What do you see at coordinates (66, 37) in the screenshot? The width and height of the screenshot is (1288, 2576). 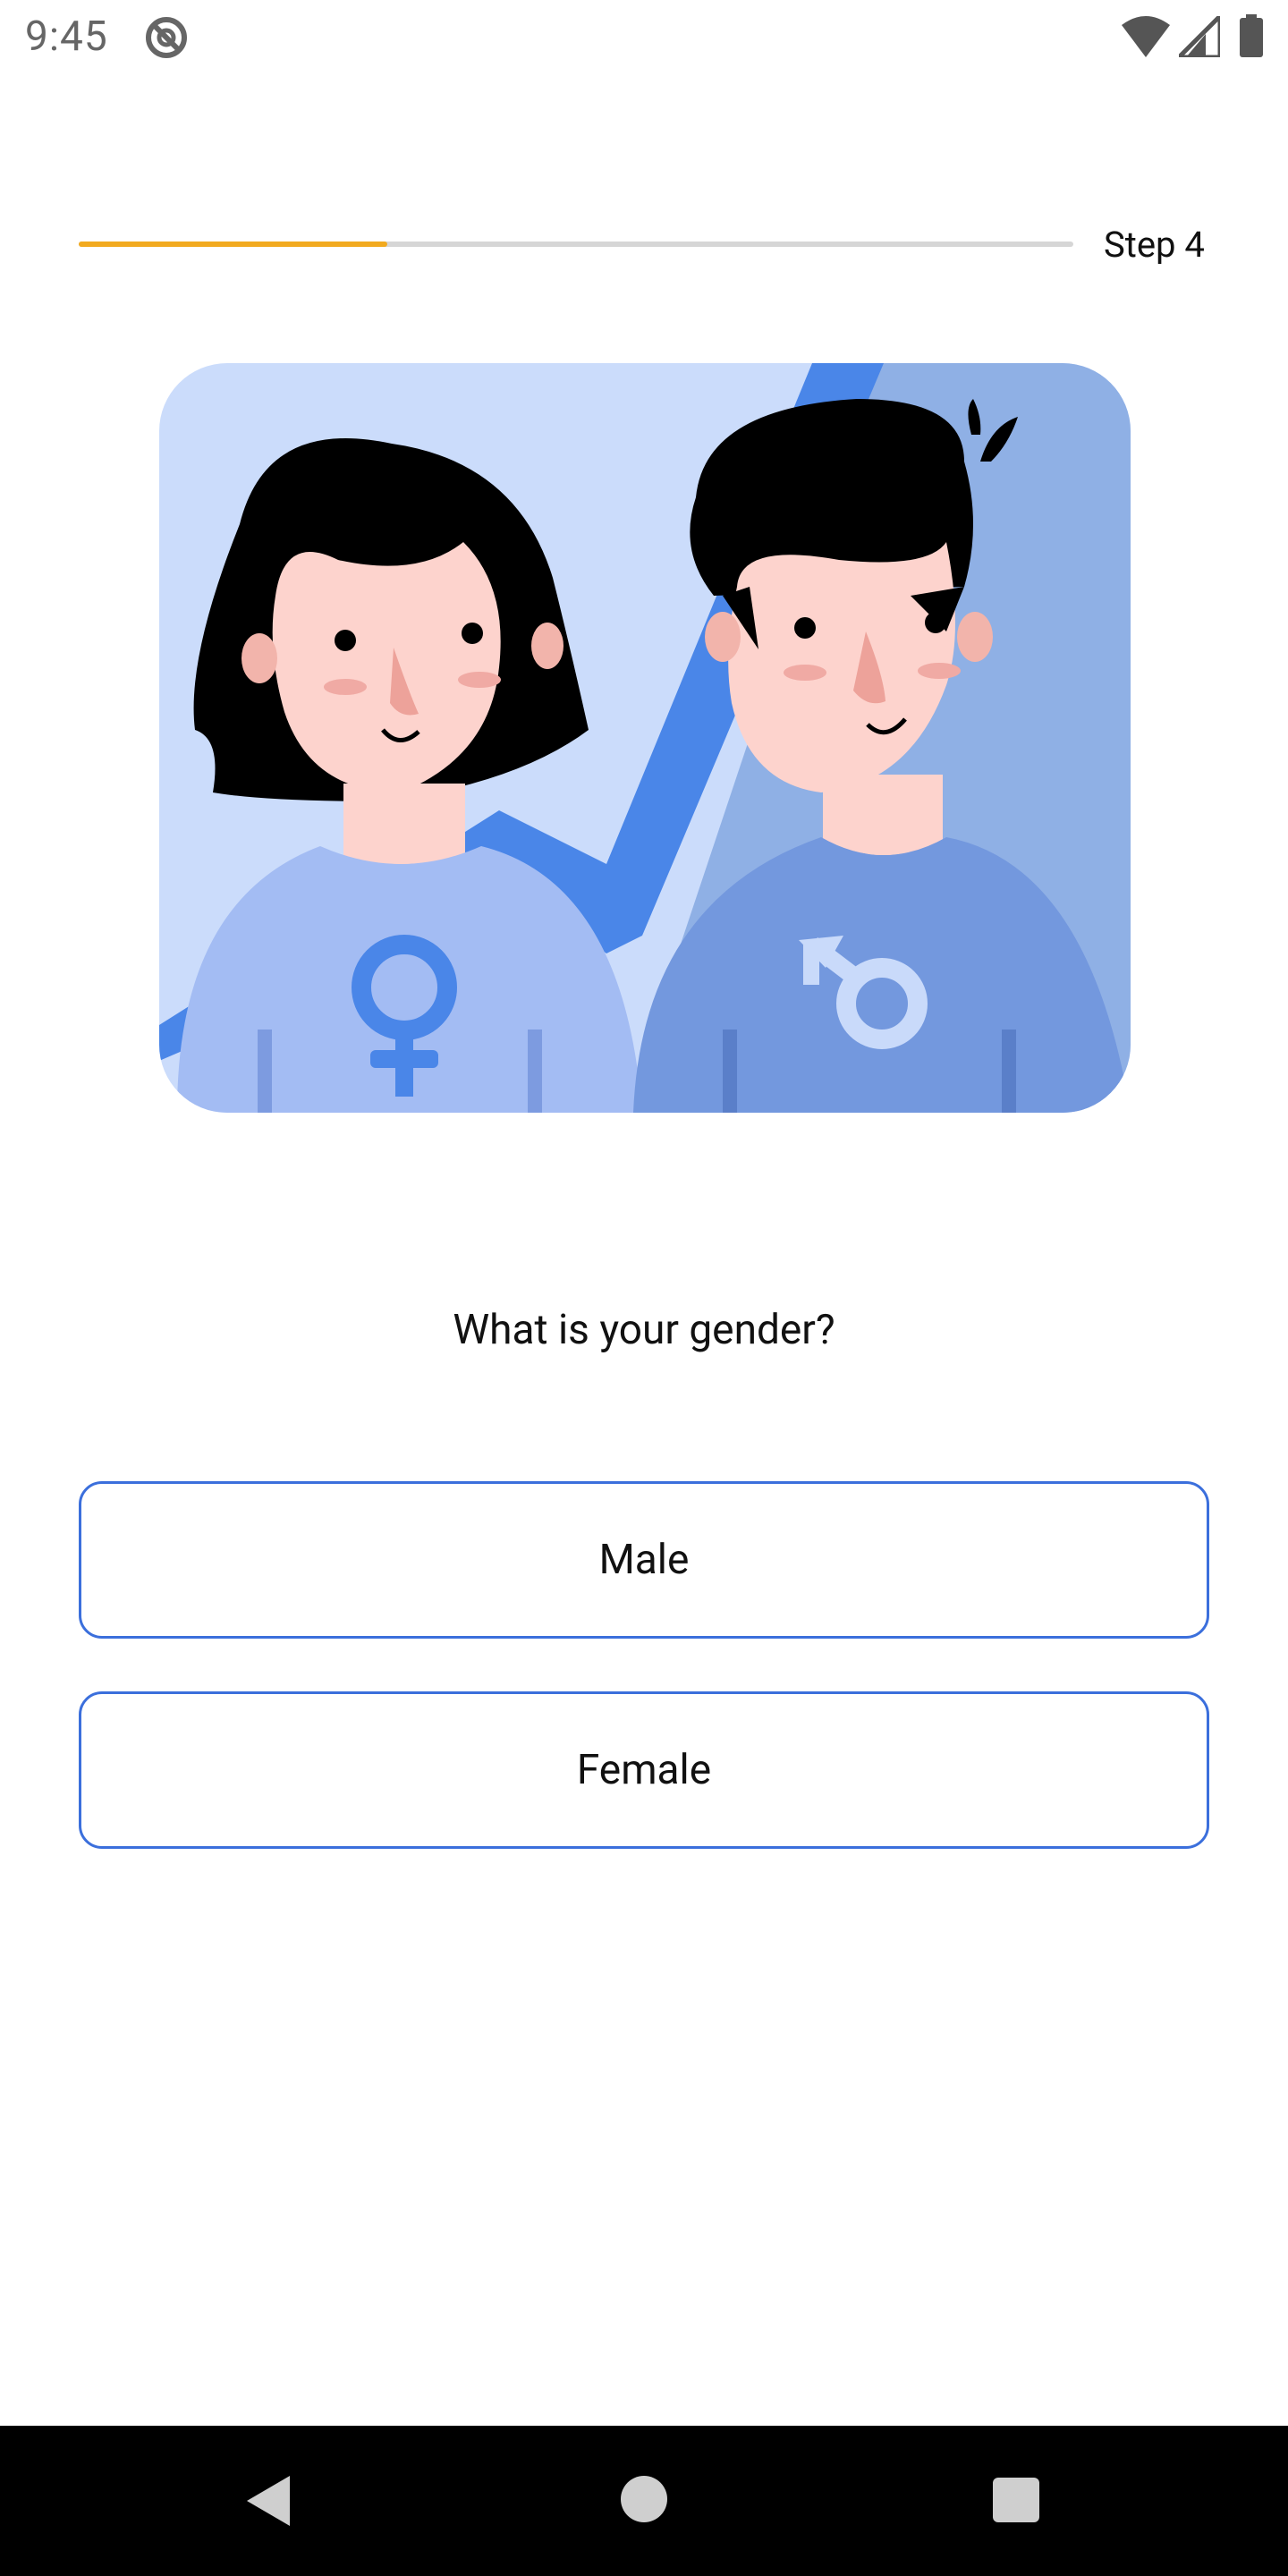 I see `status-time: 9:45` at bounding box center [66, 37].